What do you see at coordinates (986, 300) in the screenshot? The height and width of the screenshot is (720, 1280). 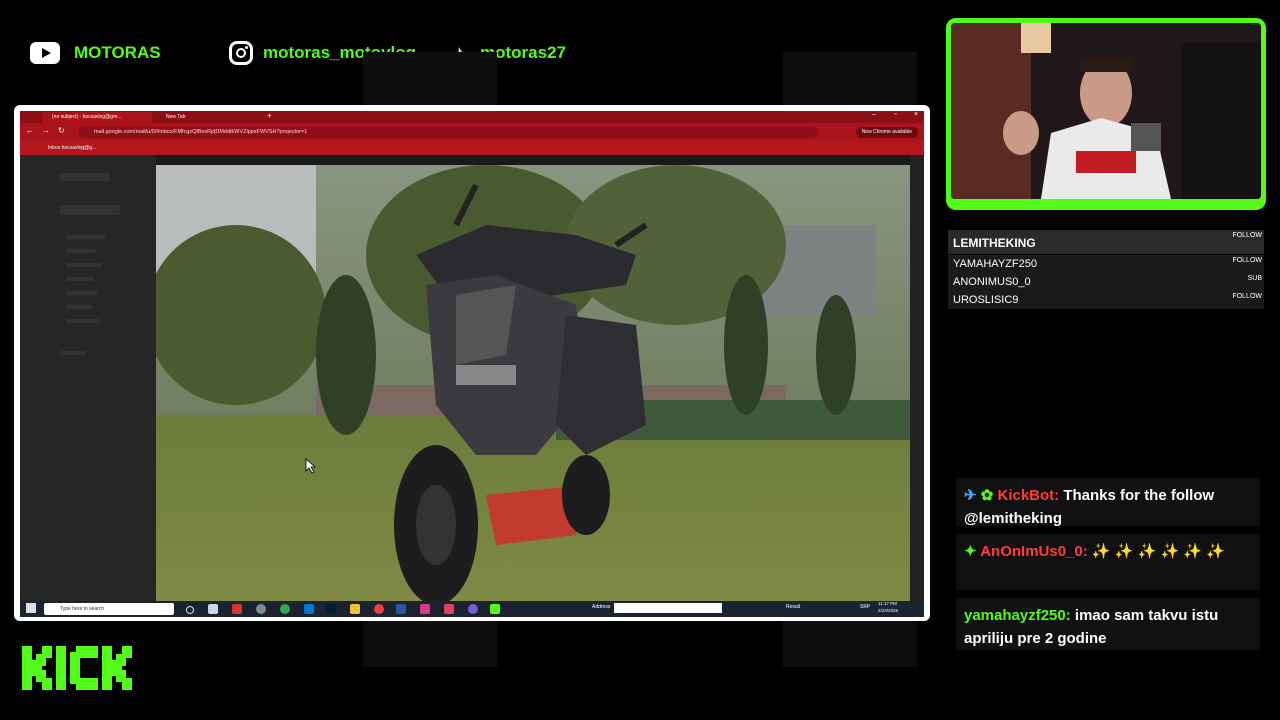 I see `event-username: UROSLISIC9` at bounding box center [986, 300].